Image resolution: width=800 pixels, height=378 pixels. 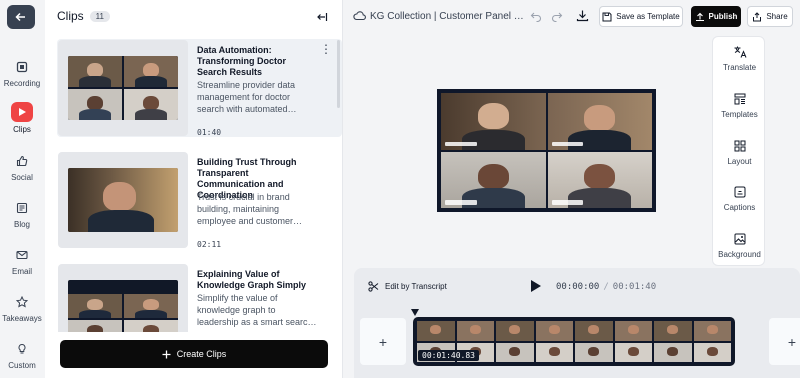 I want to click on upload-icon, so click(x=699, y=16).